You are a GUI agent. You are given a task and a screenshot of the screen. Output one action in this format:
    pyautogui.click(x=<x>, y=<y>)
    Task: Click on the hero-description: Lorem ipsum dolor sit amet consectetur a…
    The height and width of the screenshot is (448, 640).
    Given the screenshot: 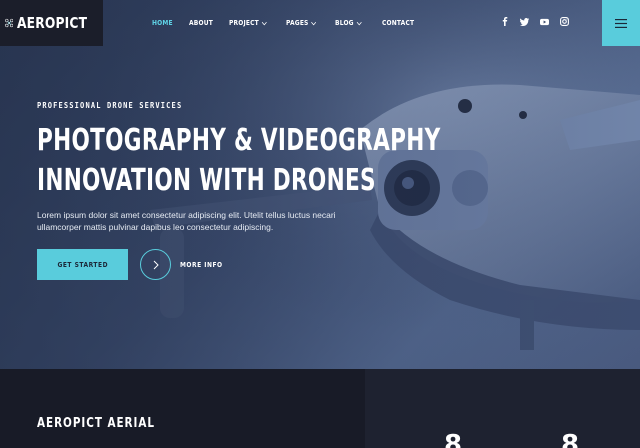 What is the action you would take?
    pyautogui.click(x=186, y=221)
    